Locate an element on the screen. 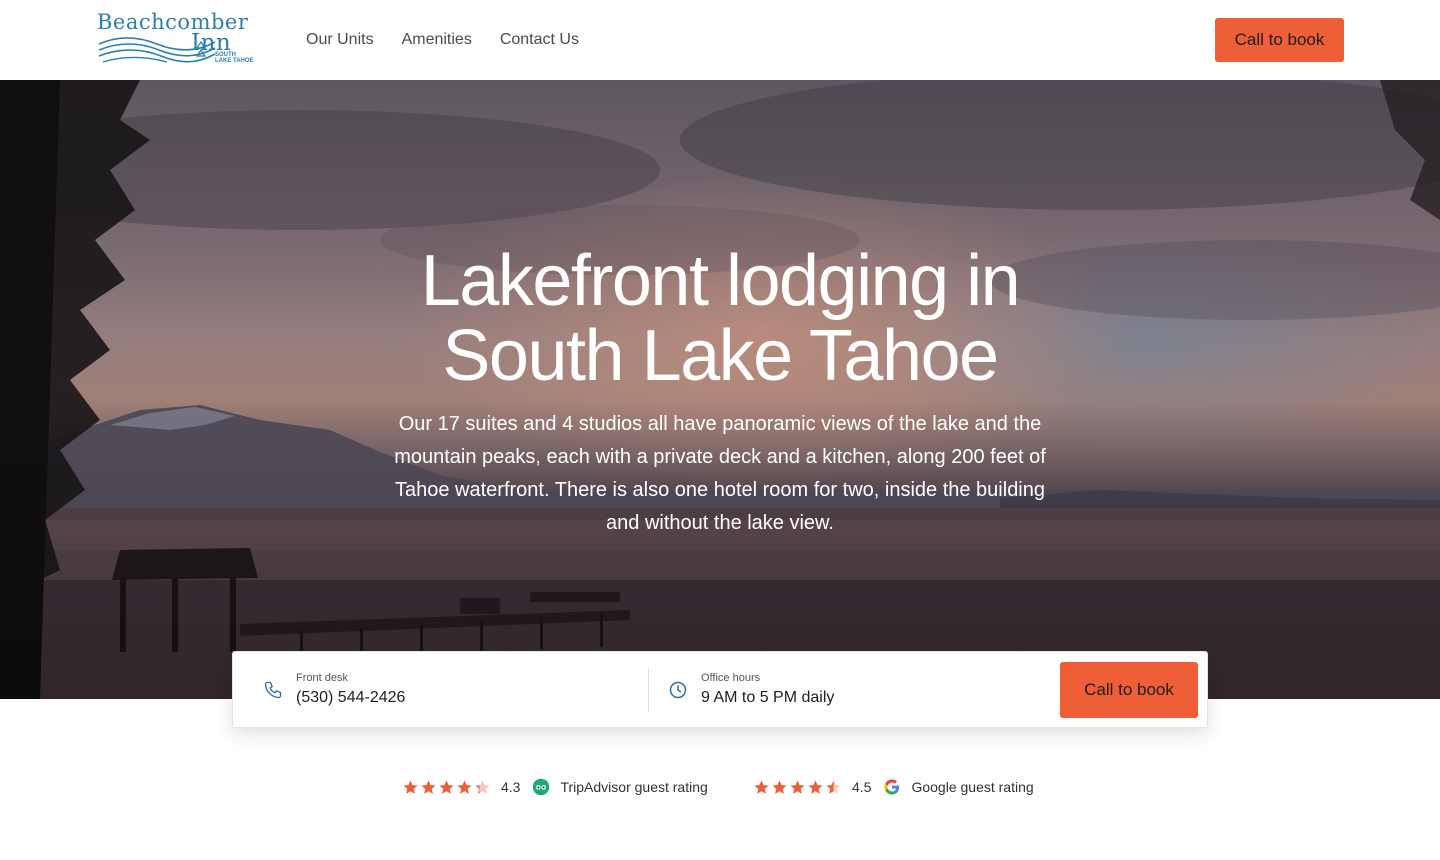 The image size is (1440, 860). card-call-to-book-button: Call to book is located at coordinates (1129, 690).